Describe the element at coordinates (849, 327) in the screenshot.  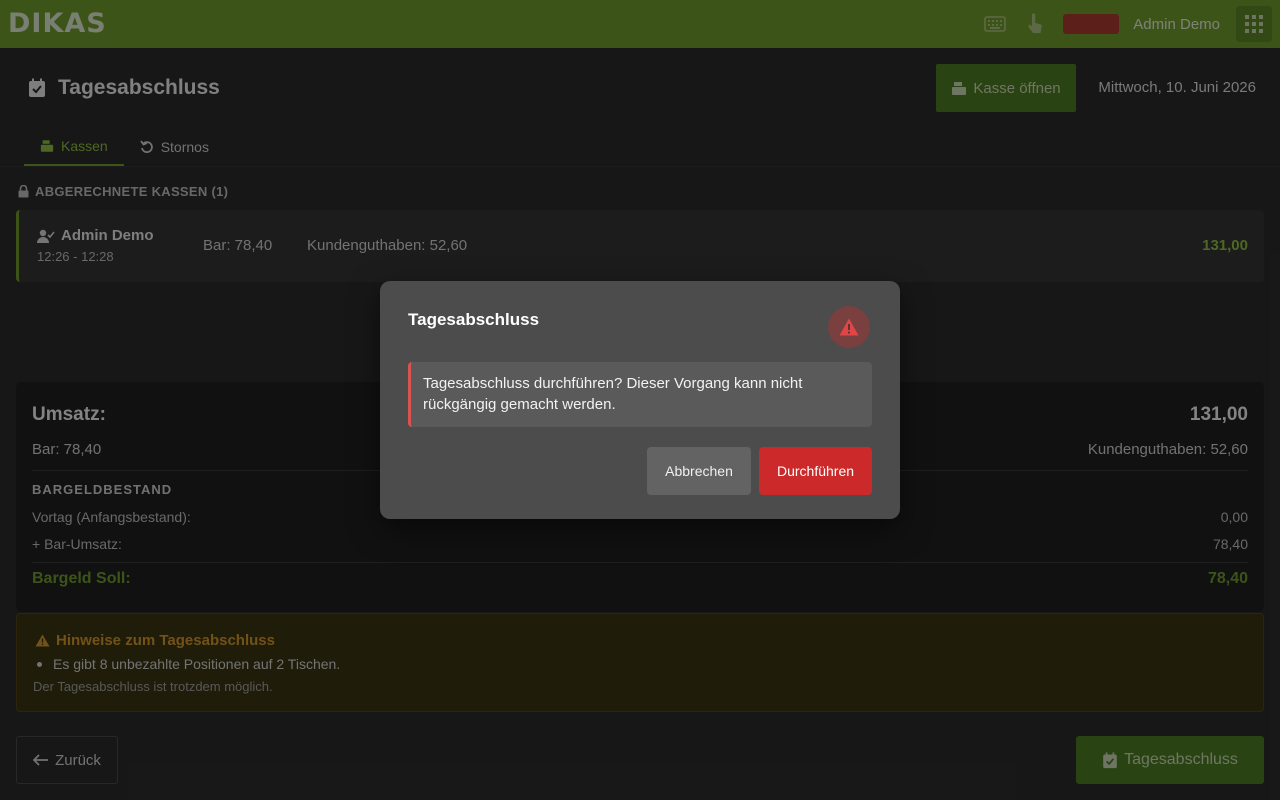
I see `warning-icon` at that location.